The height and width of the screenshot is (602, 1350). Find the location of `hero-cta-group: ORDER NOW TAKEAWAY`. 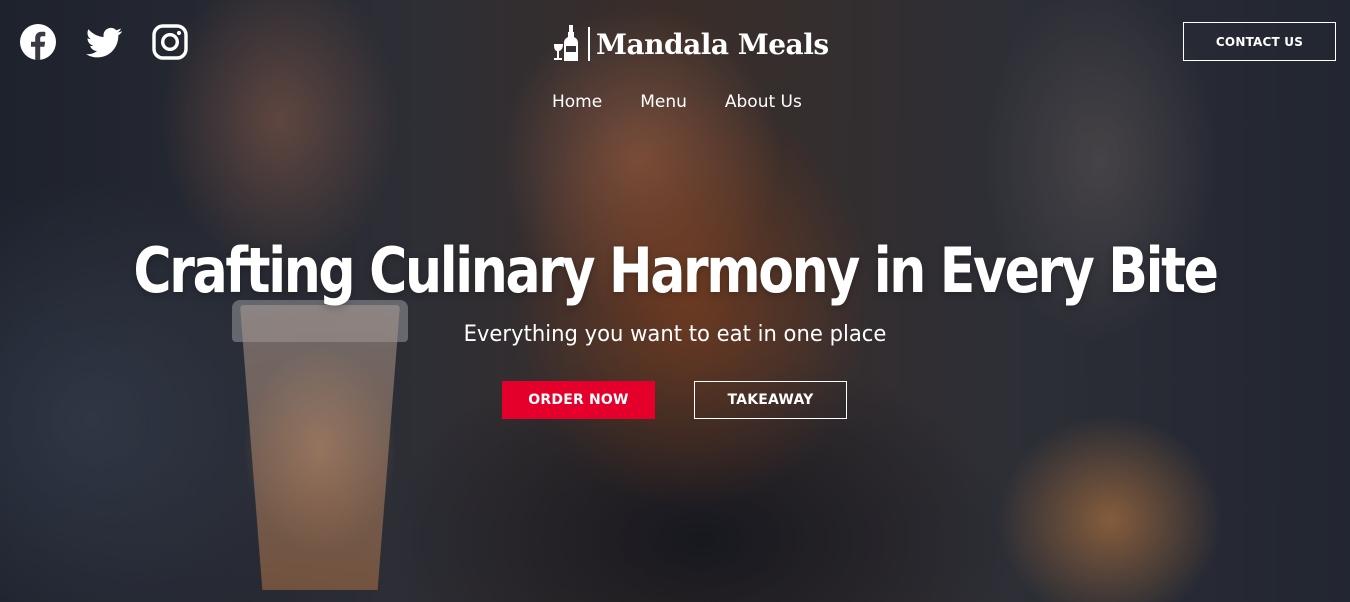

hero-cta-group: ORDER NOW TAKEAWAY is located at coordinates (674, 400).